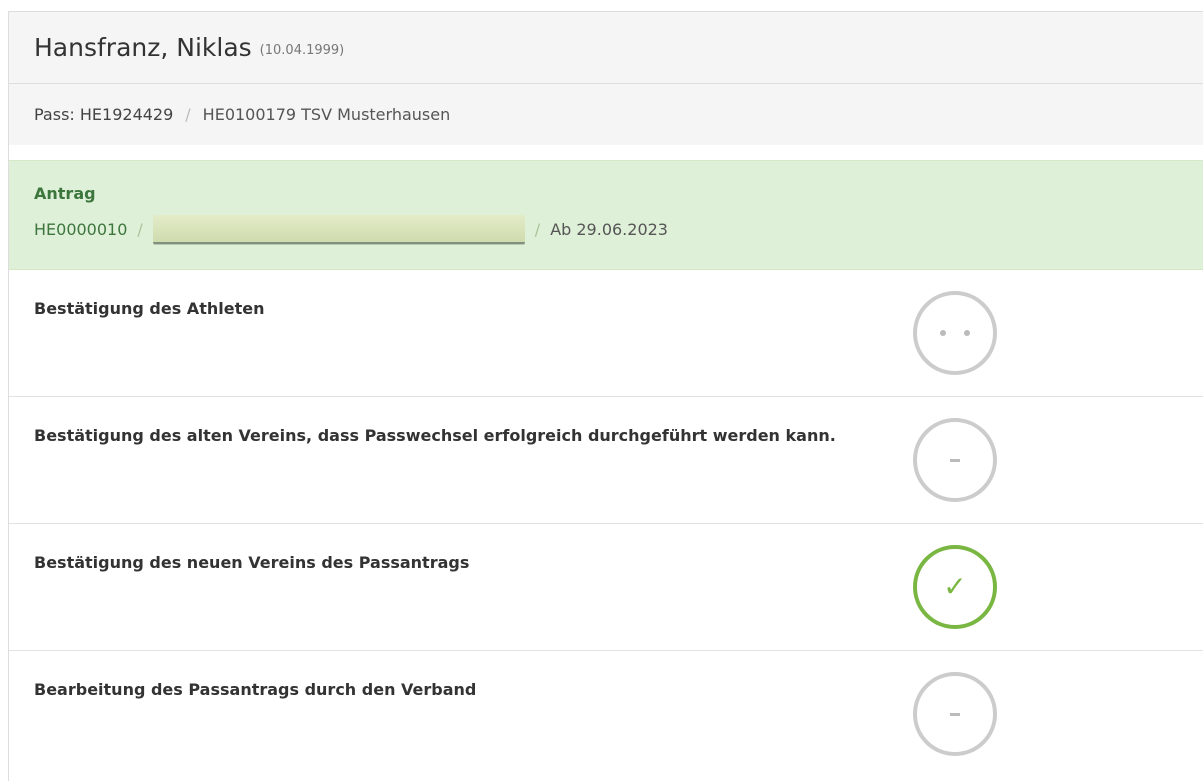 This screenshot has height=781, width=1203. I want to click on antrag-section: Antrag HE0000010 / / Ab 29.06.2023, so click(606, 215).